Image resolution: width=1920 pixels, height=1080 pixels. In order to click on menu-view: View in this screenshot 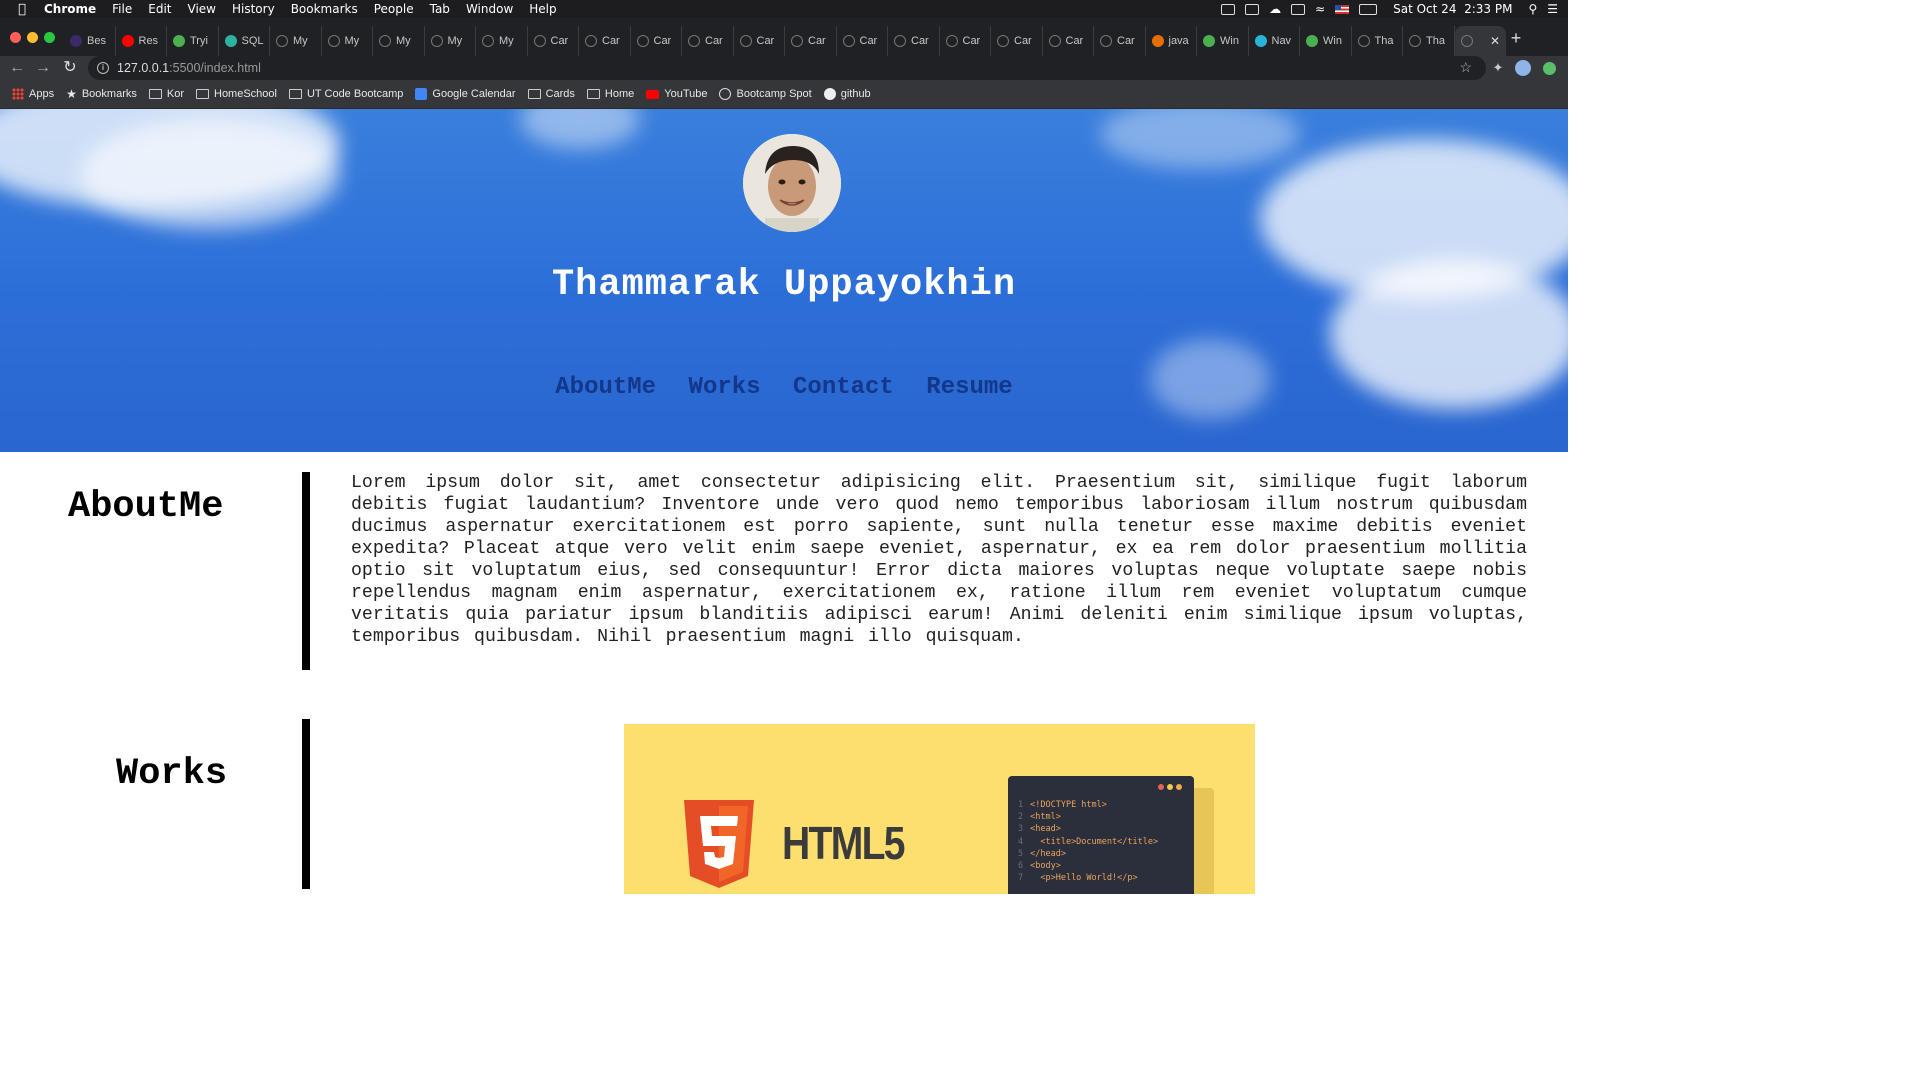, I will do `click(202, 9)`.